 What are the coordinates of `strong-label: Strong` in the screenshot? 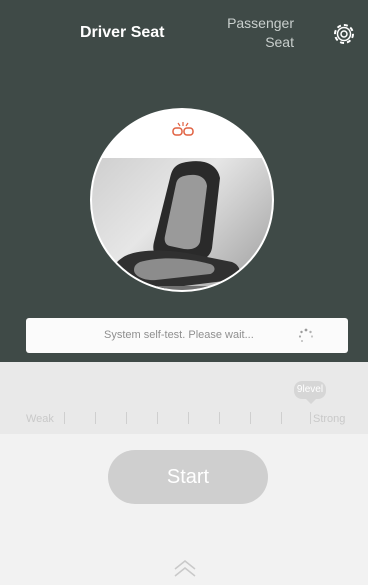 It's located at (329, 419).